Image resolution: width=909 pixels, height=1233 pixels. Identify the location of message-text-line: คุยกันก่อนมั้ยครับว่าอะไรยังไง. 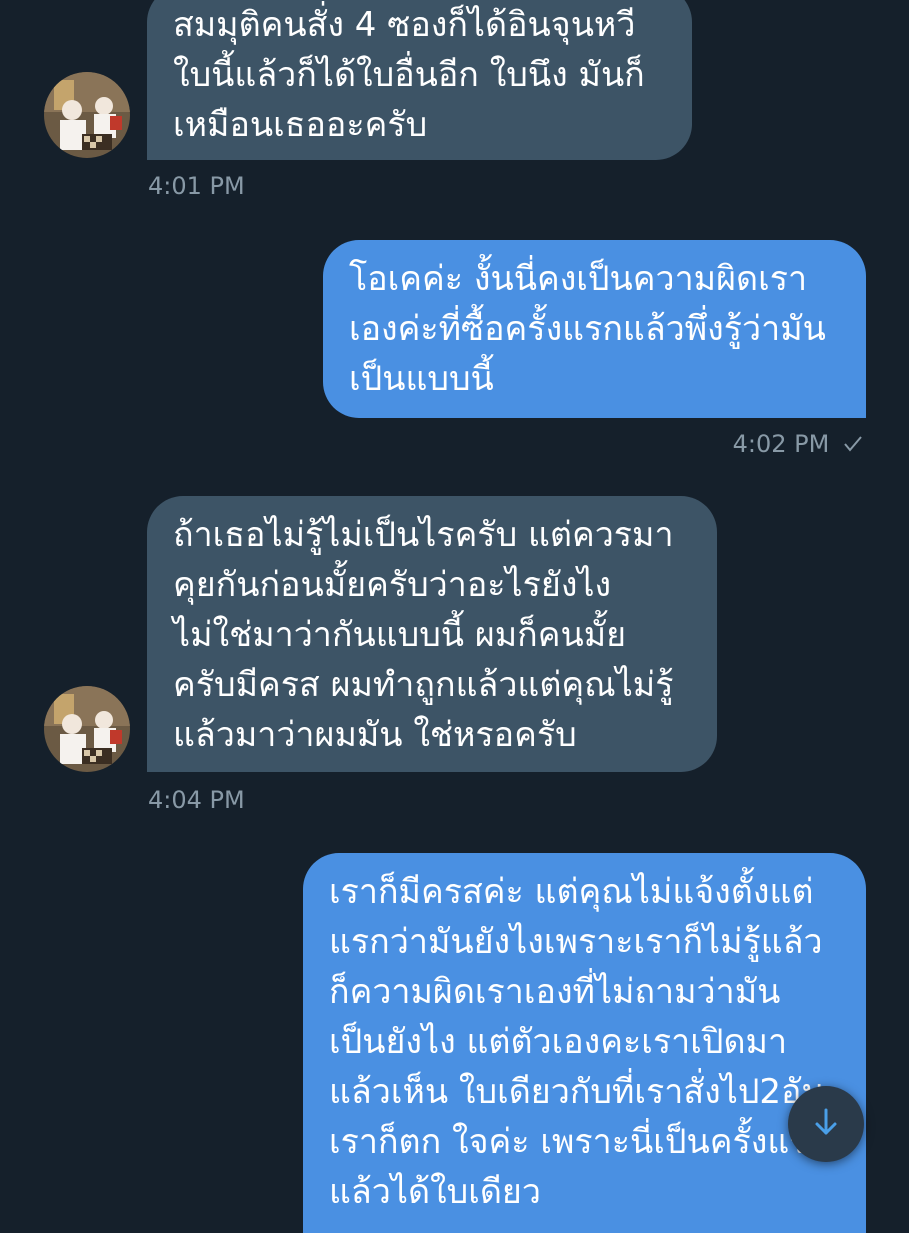
(392, 585).